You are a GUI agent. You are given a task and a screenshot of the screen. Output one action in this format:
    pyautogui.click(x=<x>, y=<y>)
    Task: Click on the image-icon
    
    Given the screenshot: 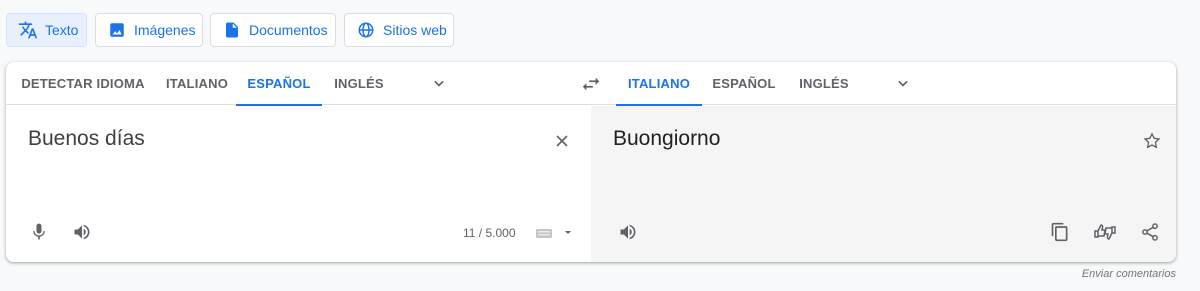 What is the action you would take?
    pyautogui.click(x=117, y=30)
    